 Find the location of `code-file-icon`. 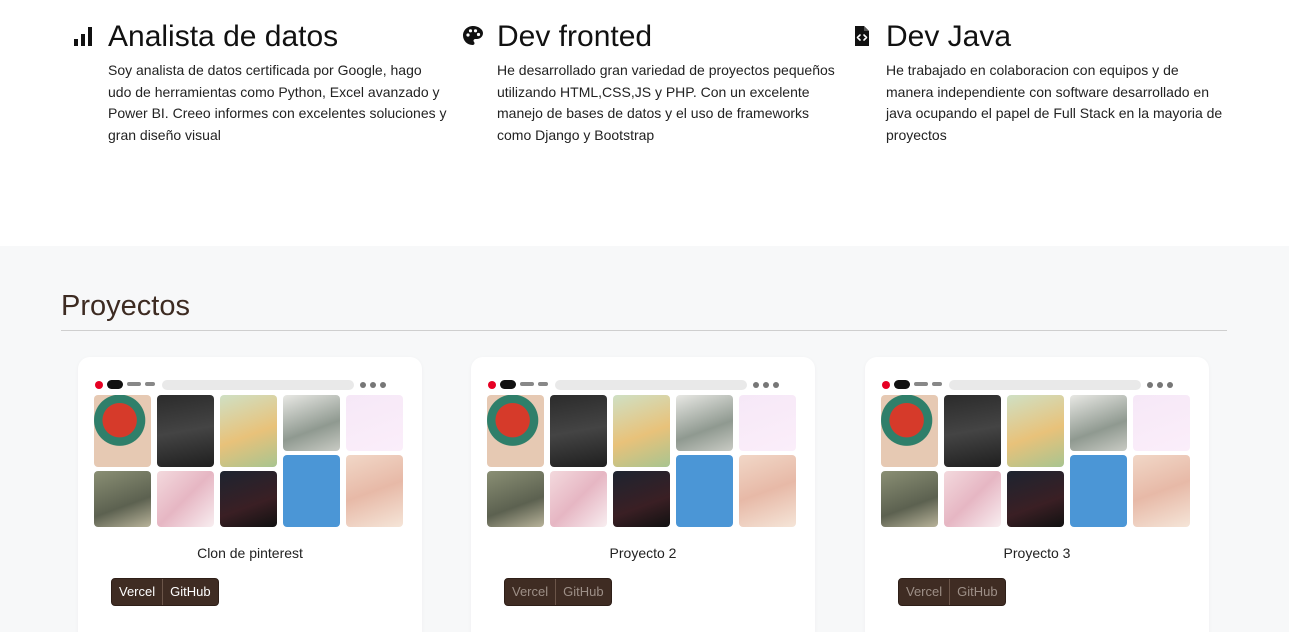

code-file-icon is located at coordinates (862, 36).